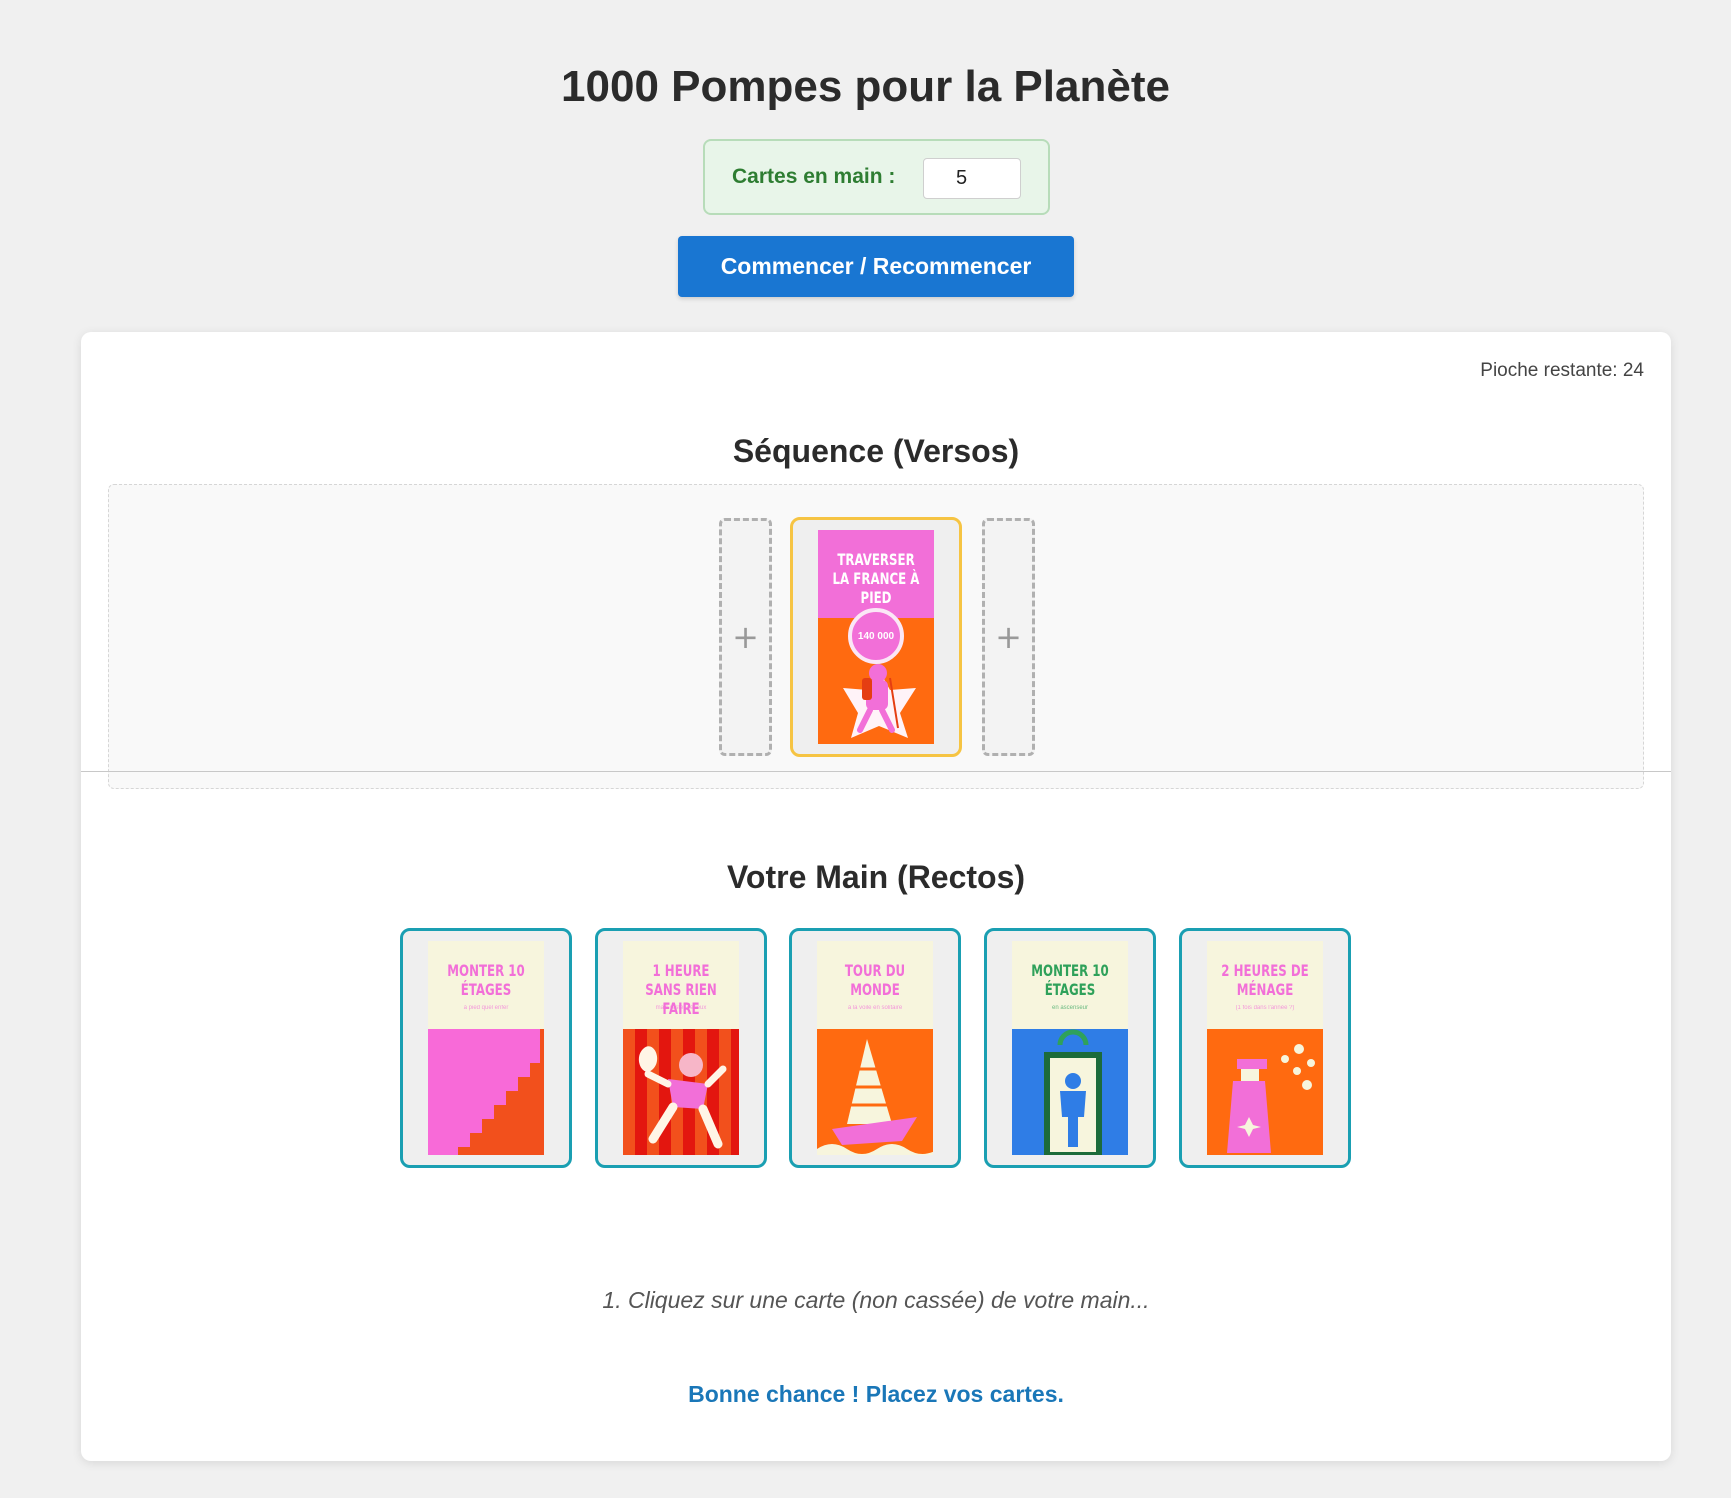 Image resolution: width=1731 pixels, height=1498 pixels. What do you see at coordinates (486, 1008) in the screenshot?
I see `card-subtitle: à pied quel enfer` at bounding box center [486, 1008].